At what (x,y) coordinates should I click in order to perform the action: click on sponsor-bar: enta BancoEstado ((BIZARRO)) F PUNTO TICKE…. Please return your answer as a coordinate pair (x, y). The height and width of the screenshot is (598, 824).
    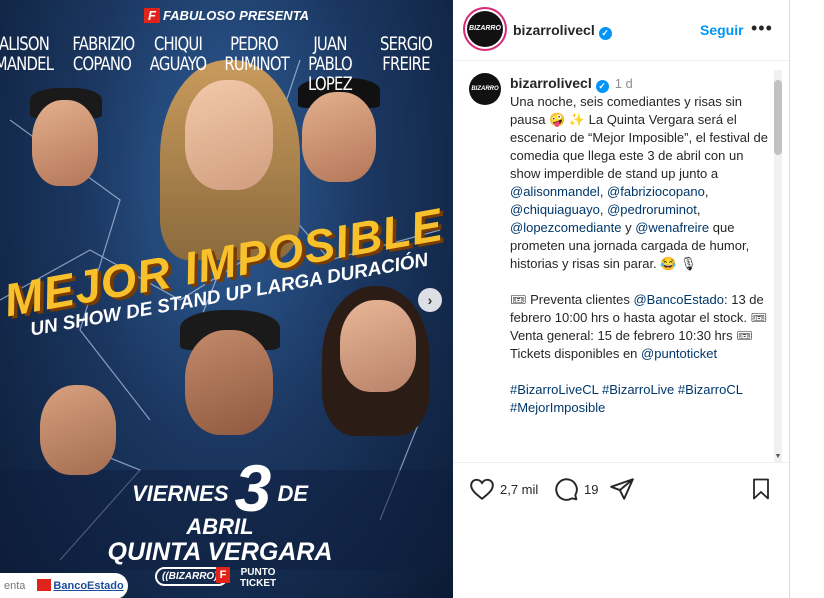
    Looking at the image, I should click on (226, 580).